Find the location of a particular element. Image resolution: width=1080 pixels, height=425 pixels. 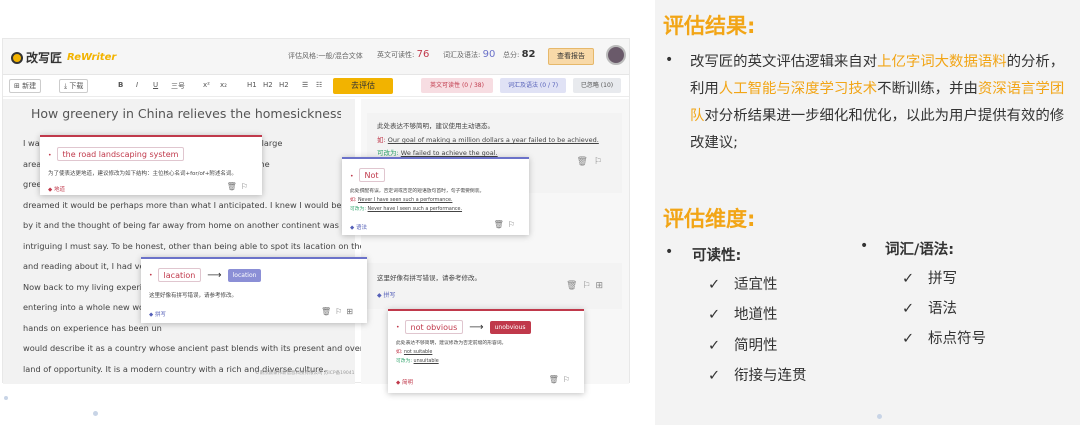

readability-item: ✓ 地道性 is located at coordinates (743, 315).